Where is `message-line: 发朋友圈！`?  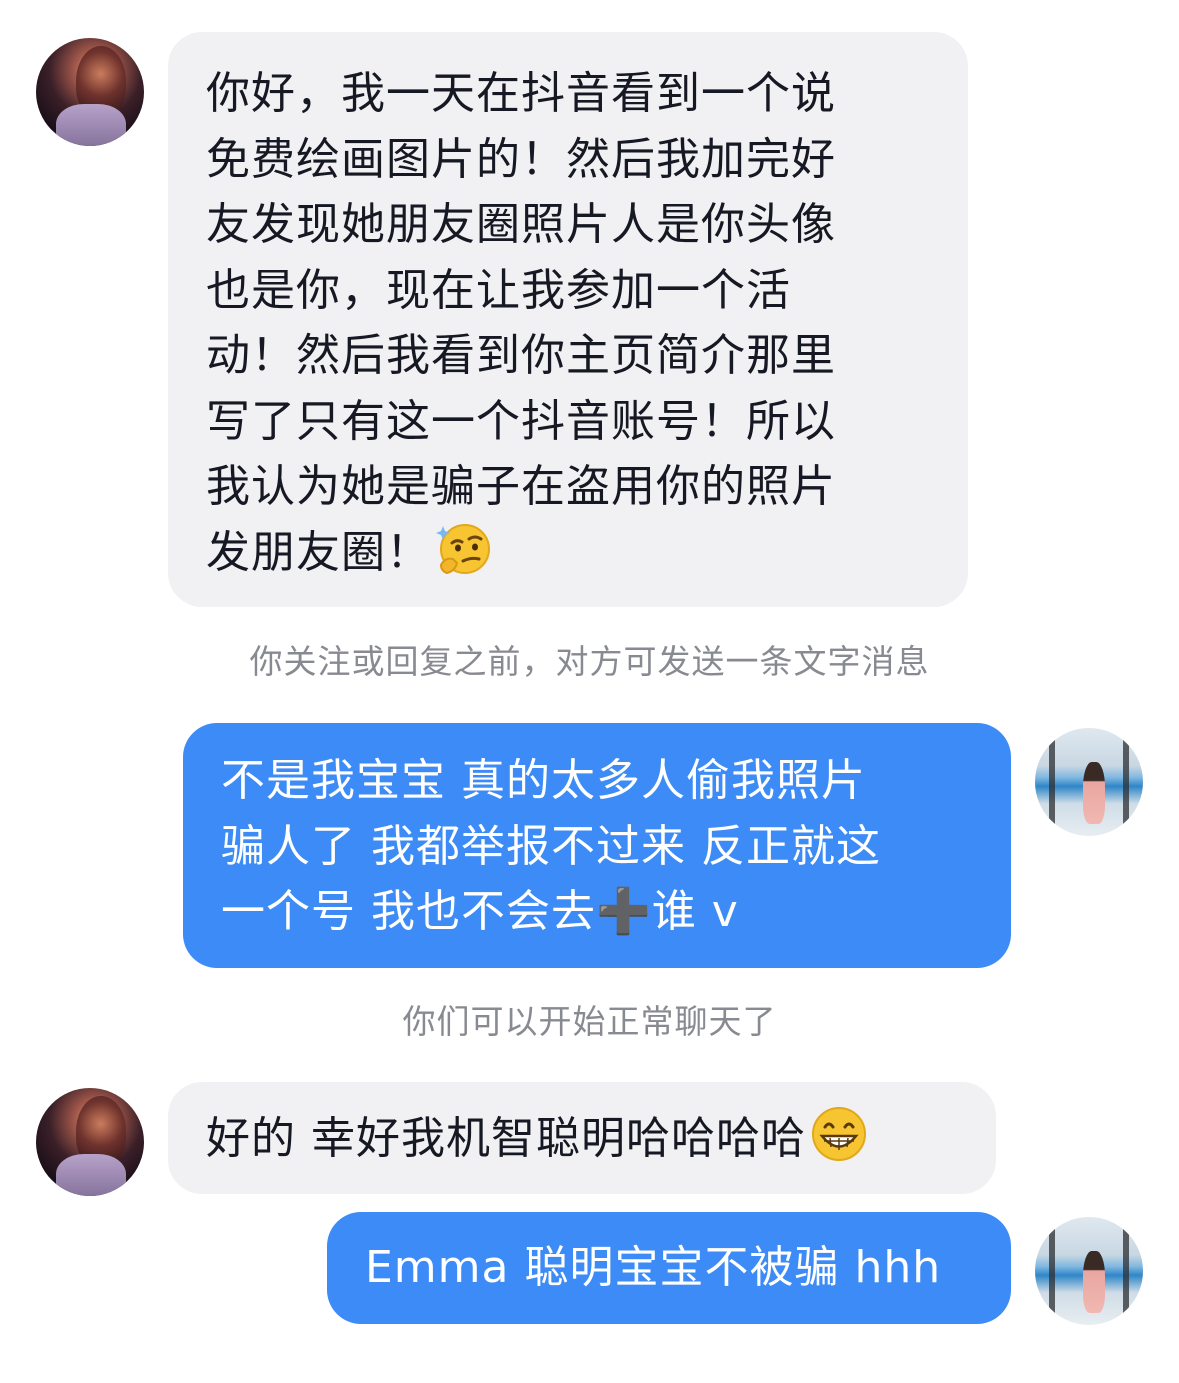
message-line: 发朋友圈！ is located at coordinates (318, 552).